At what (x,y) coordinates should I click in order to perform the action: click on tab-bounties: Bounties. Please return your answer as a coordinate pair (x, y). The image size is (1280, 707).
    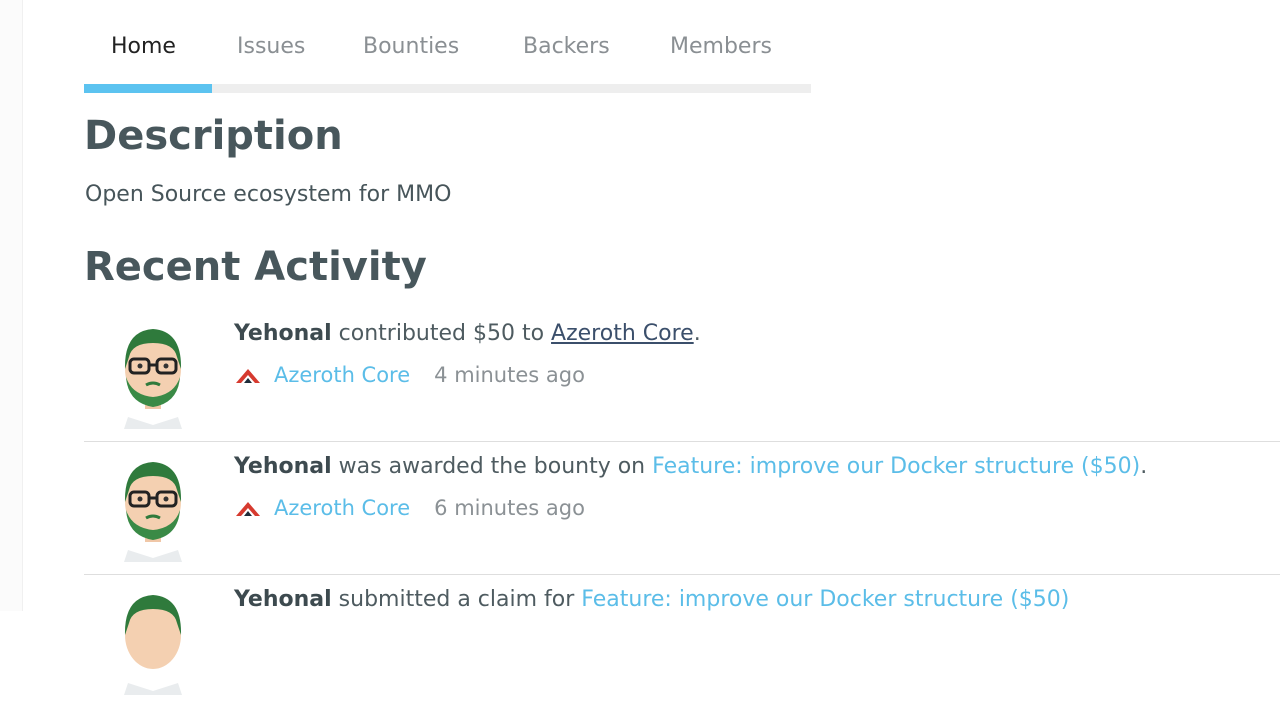
    Looking at the image, I should click on (411, 46).